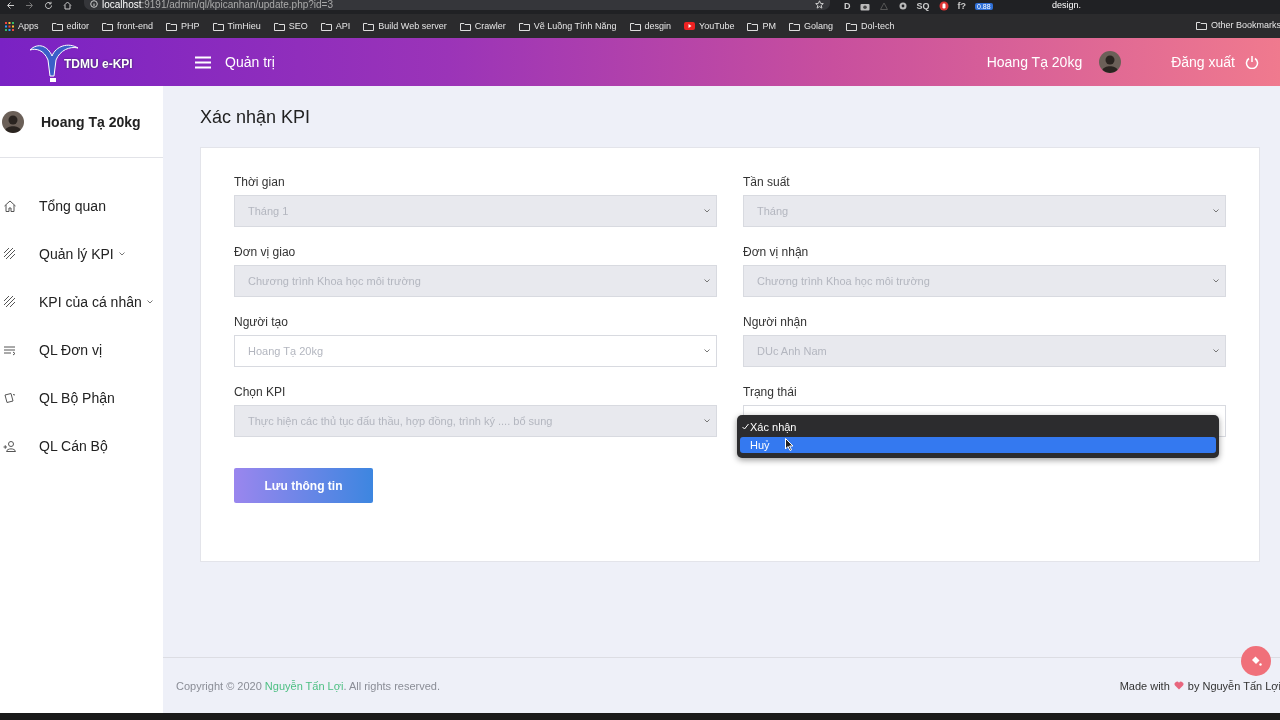  What do you see at coordinates (250, 62) in the screenshot?
I see `menu-title: Quản trị` at bounding box center [250, 62].